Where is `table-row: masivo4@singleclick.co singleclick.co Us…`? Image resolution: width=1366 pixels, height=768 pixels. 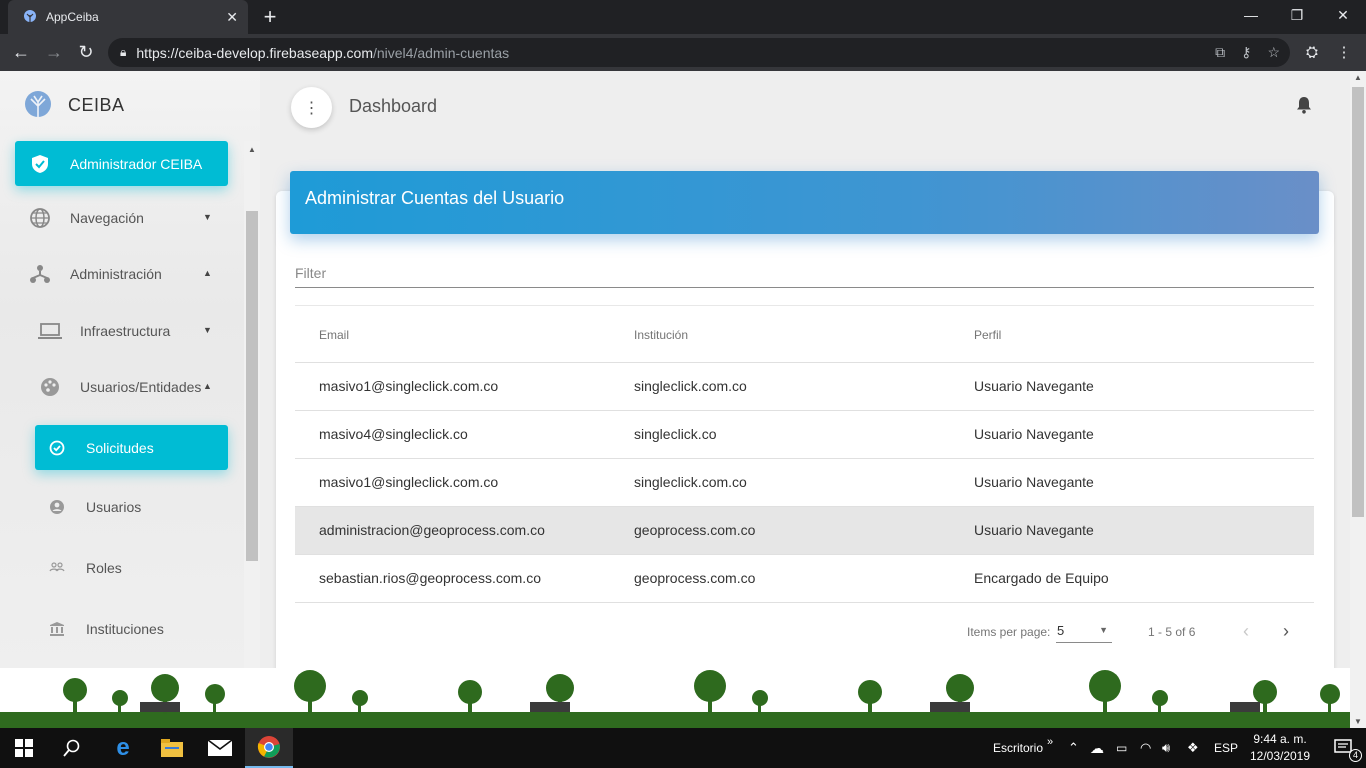
table-row: masivo4@singleclick.co singleclick.co Us… is located at coordinates (804, 435).